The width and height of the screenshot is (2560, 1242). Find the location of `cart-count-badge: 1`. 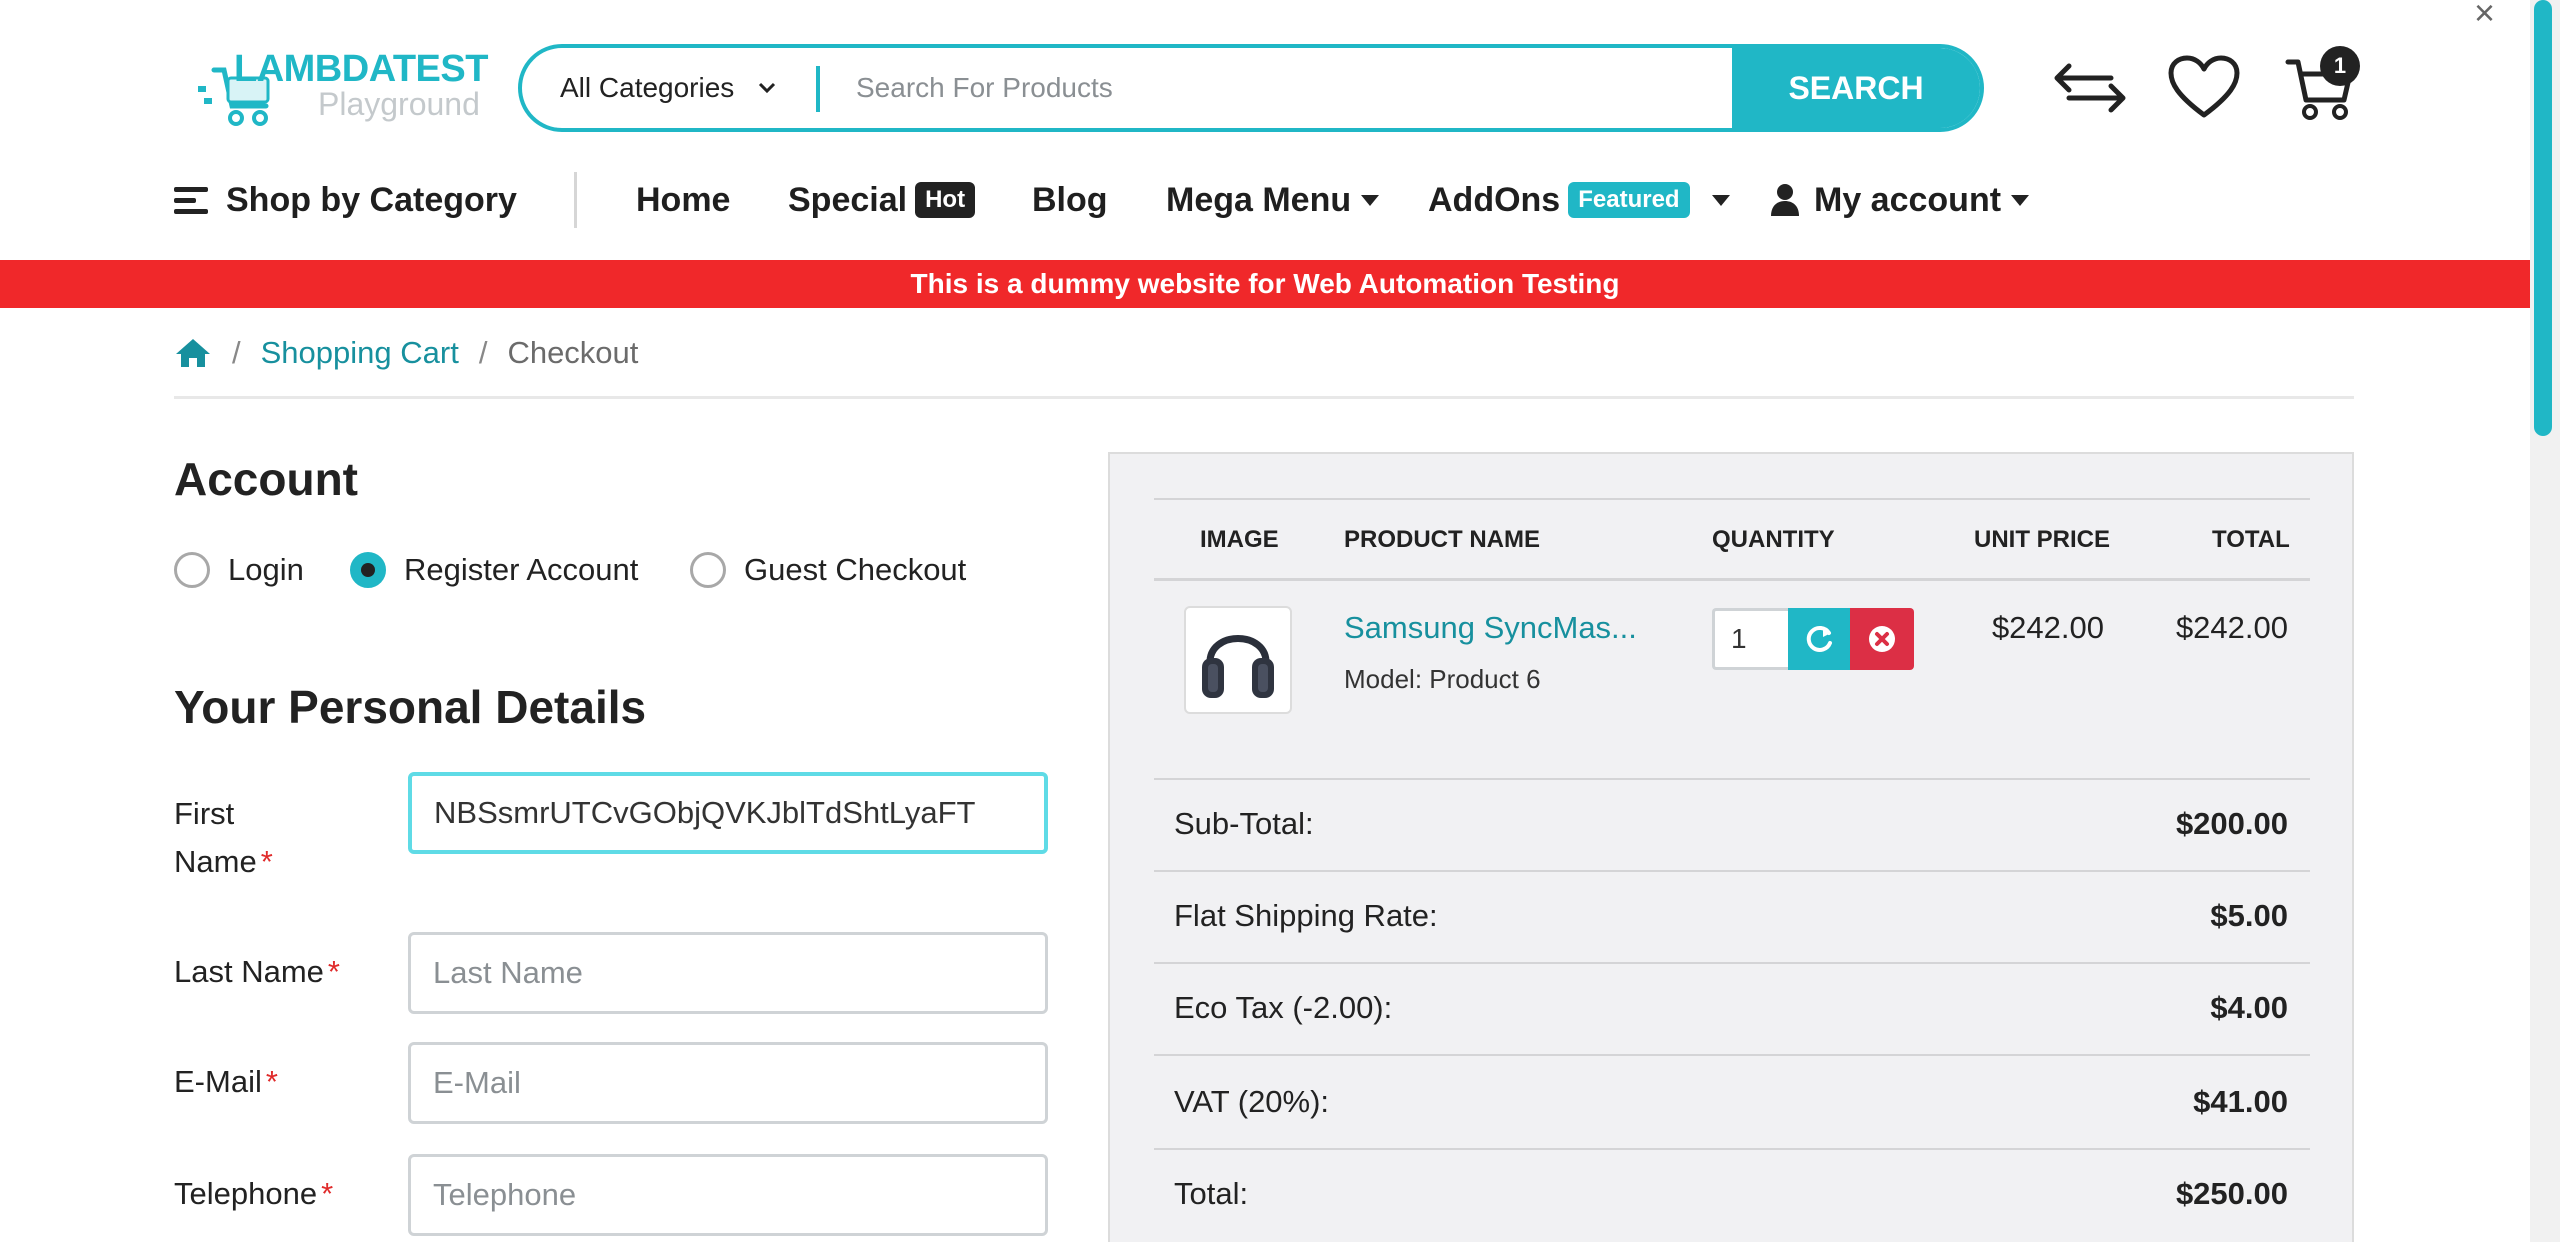

cart-count-badge: 1 is located at coordinates (2340, 66).